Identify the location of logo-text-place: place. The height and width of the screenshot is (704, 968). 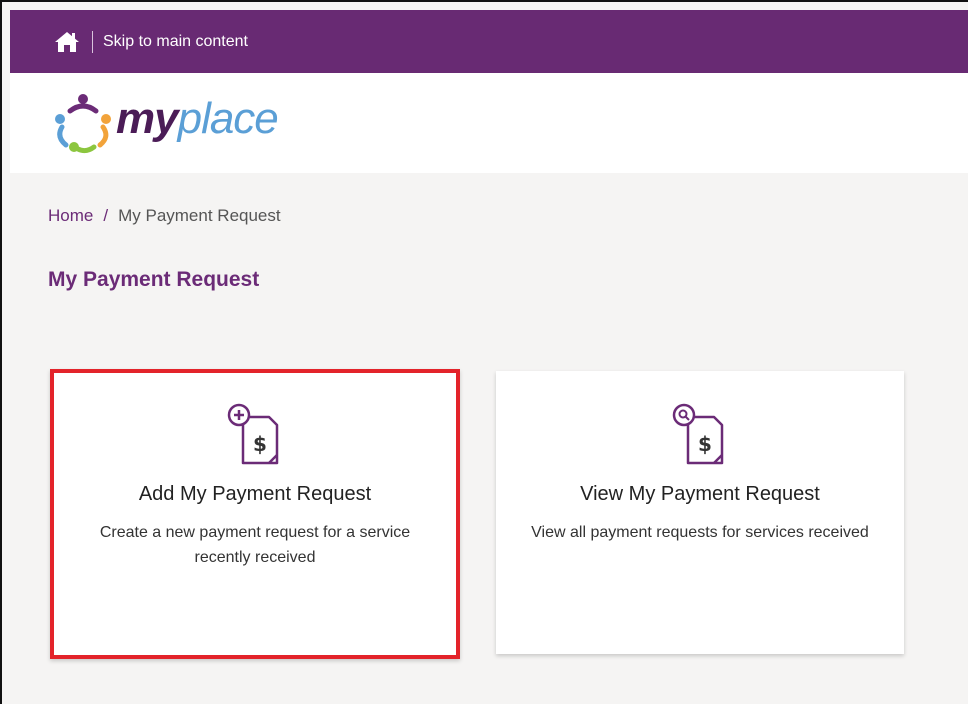
(228, 118).